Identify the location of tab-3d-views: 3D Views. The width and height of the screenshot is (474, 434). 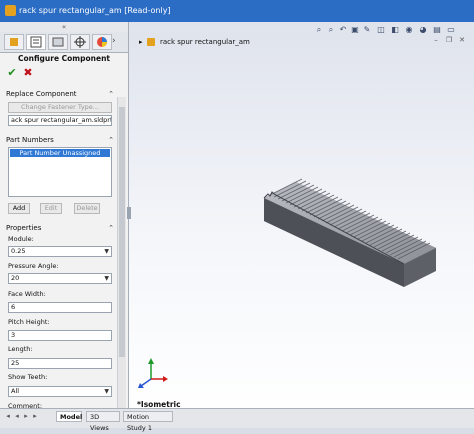
(103, 421).